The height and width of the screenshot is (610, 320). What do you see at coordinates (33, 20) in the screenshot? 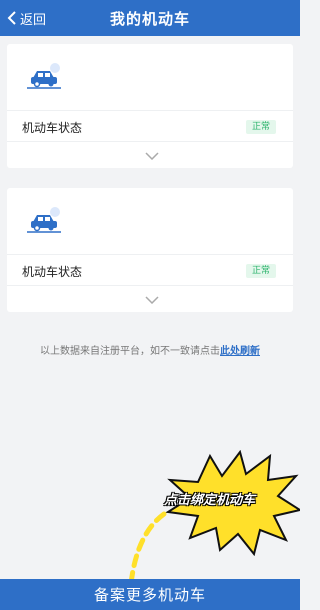
I see `back-label: 返回` at bounding box center [33, 20].